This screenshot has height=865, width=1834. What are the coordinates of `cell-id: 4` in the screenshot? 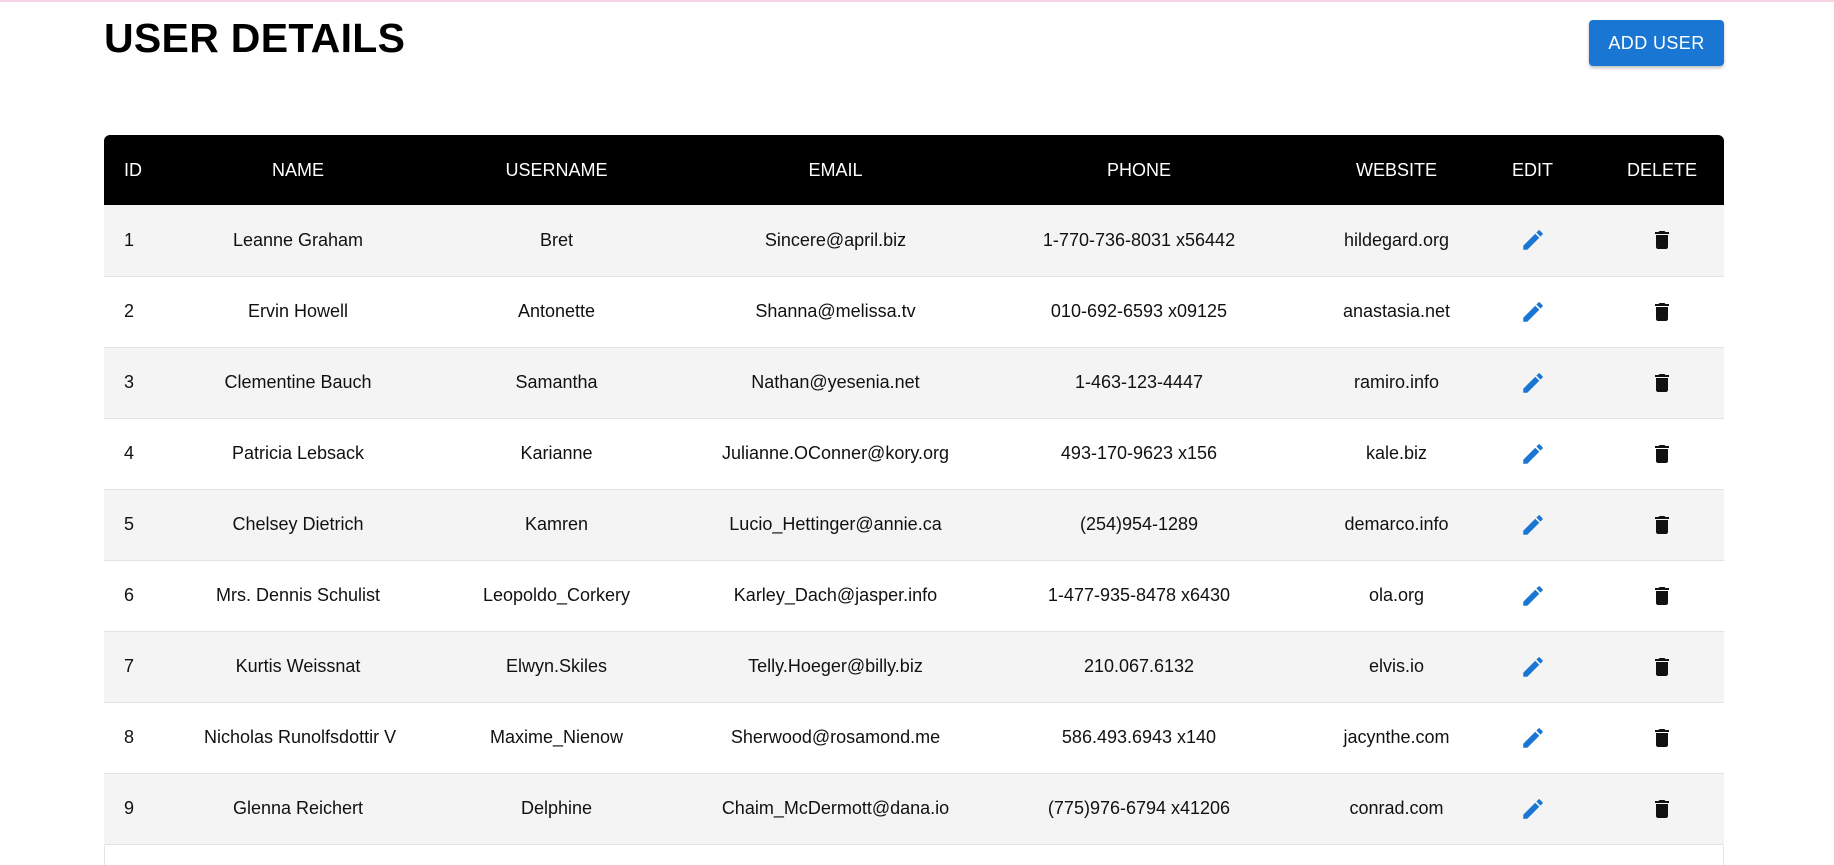 It's located at (129, 453).